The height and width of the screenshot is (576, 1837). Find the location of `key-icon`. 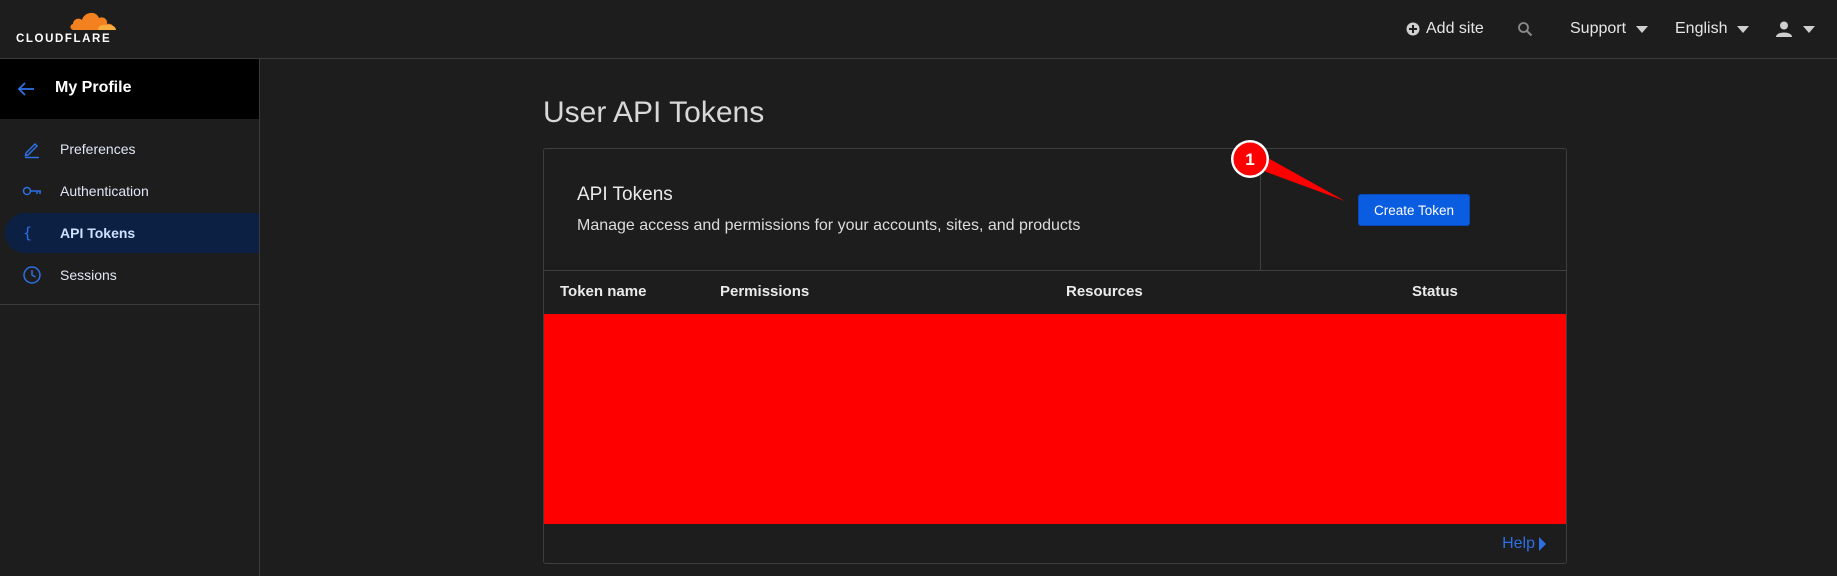

key-icon is located at coordinates (31, 191).